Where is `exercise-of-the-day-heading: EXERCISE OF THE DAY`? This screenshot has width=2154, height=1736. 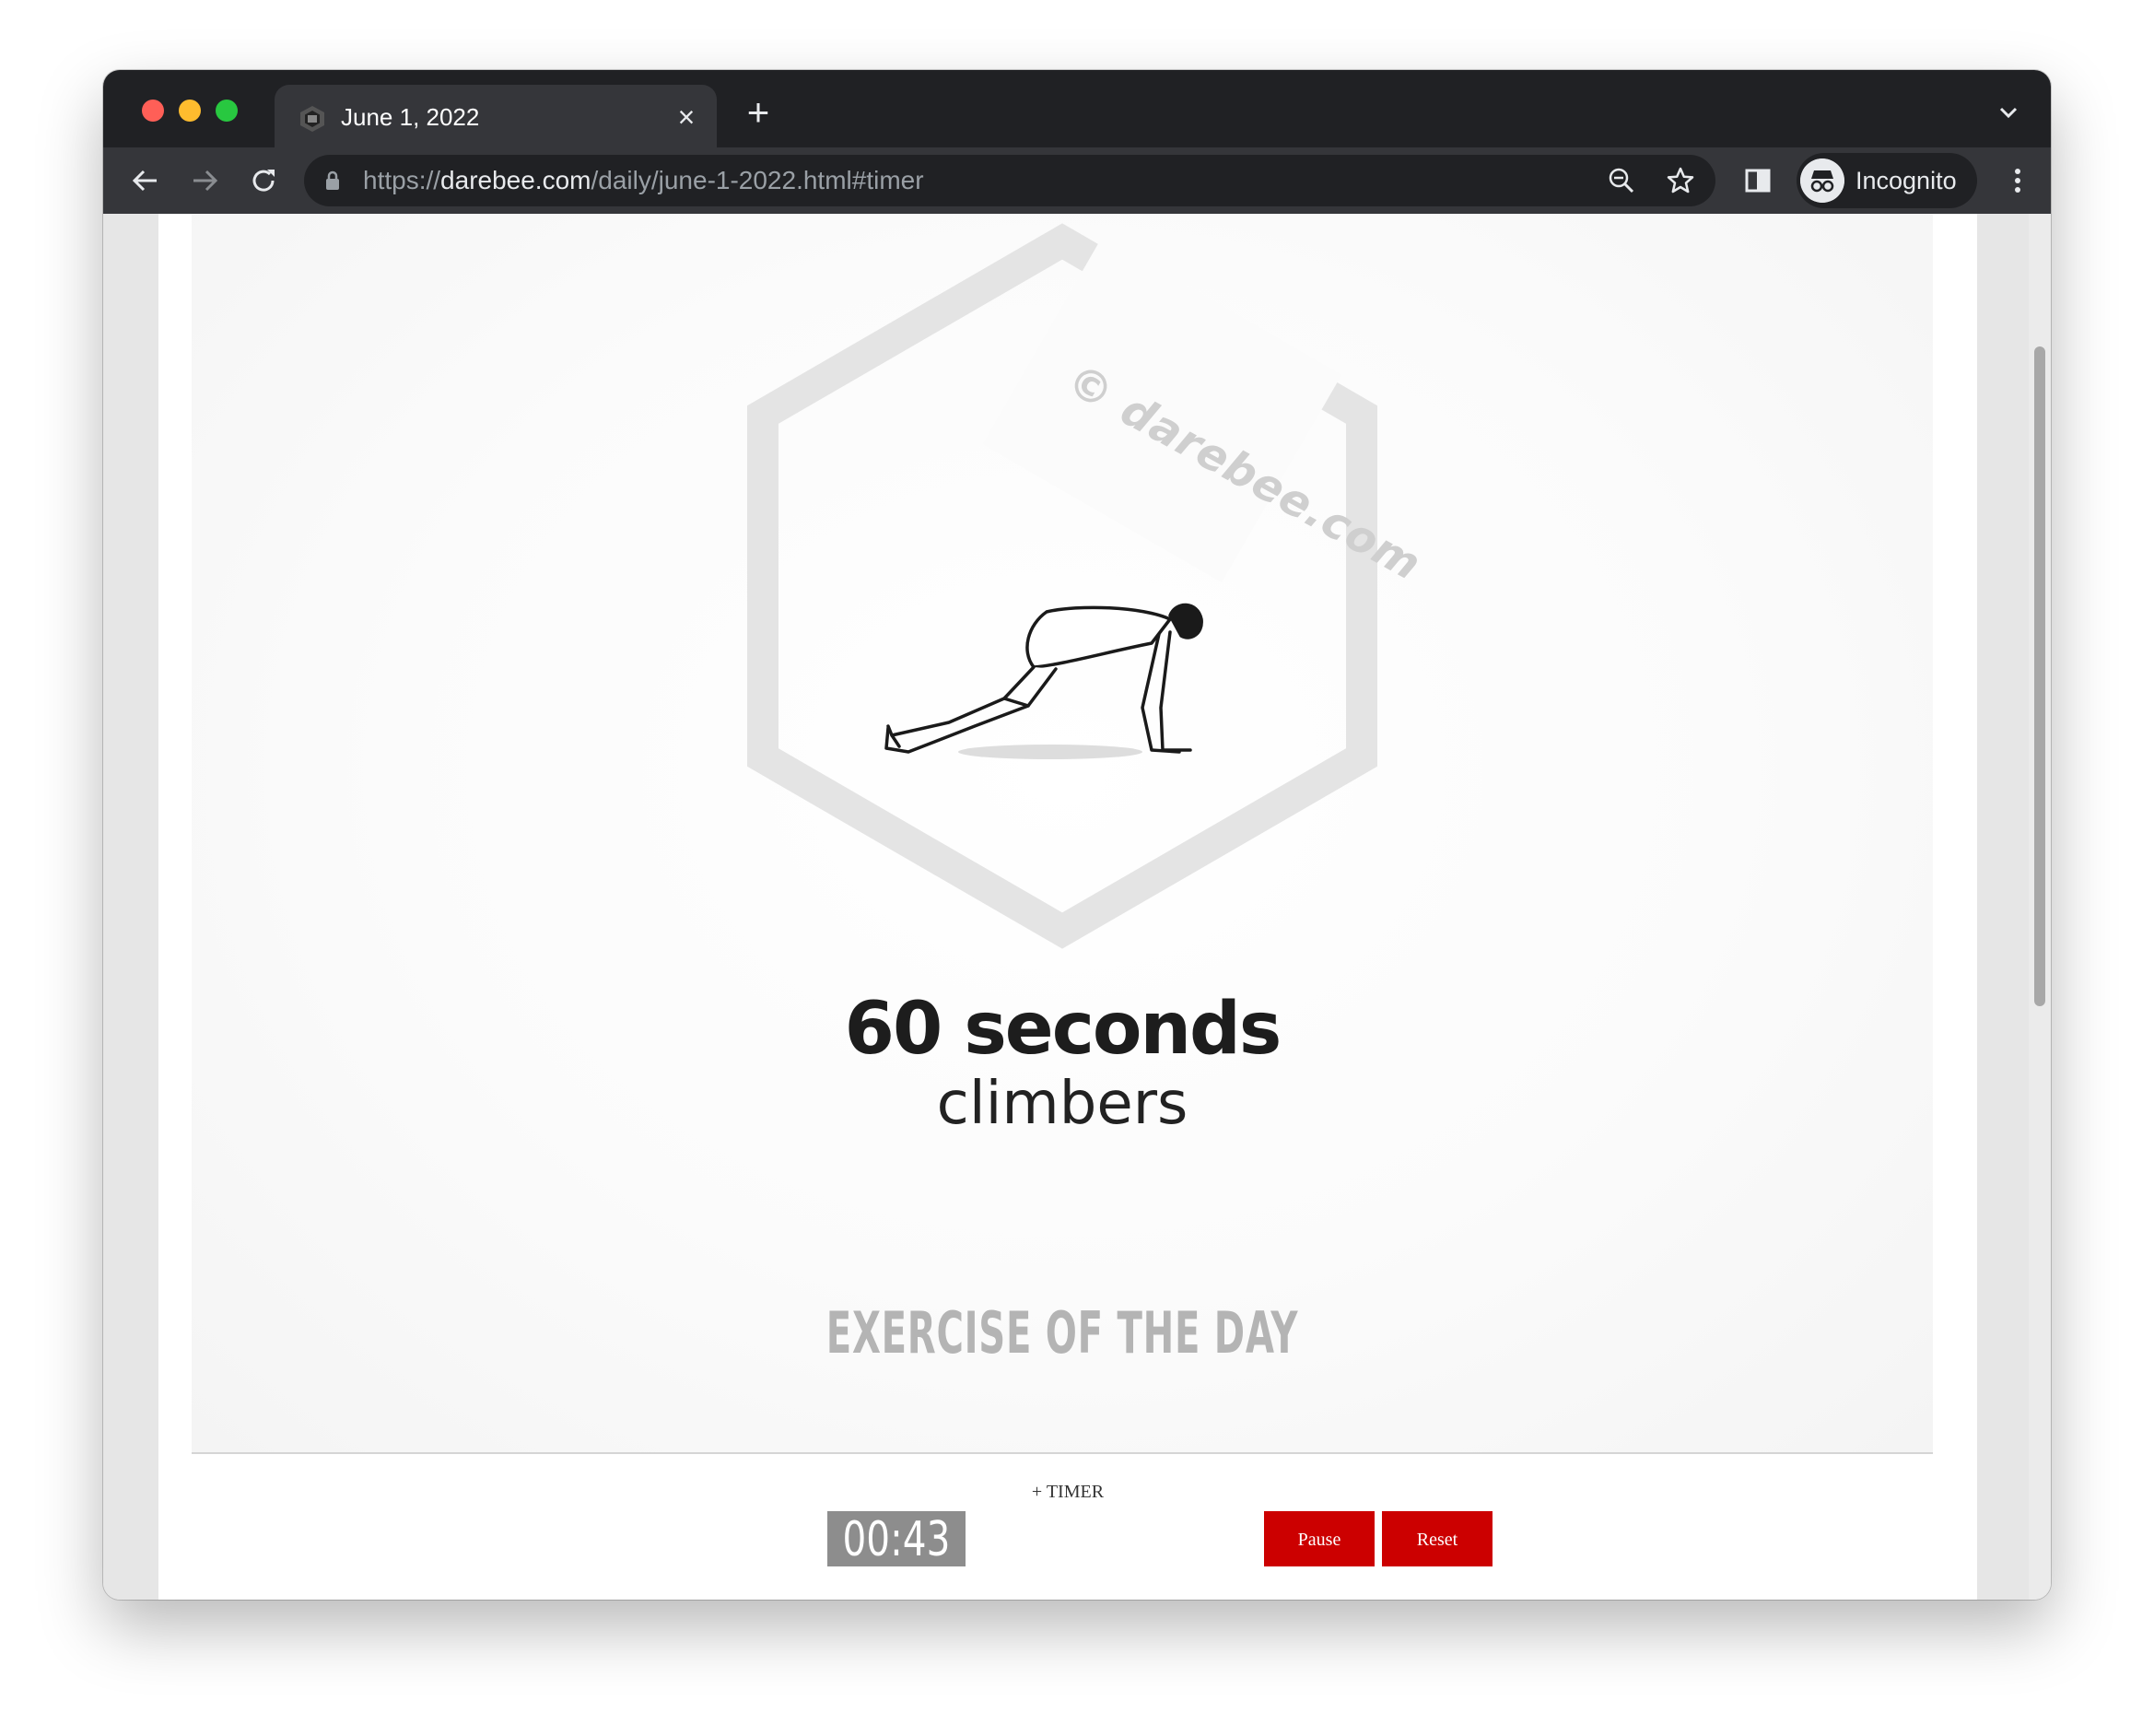 exercise-of-the-day-heading: EXERCISE OF THE DAY is located at coordinates (1062, 1333).